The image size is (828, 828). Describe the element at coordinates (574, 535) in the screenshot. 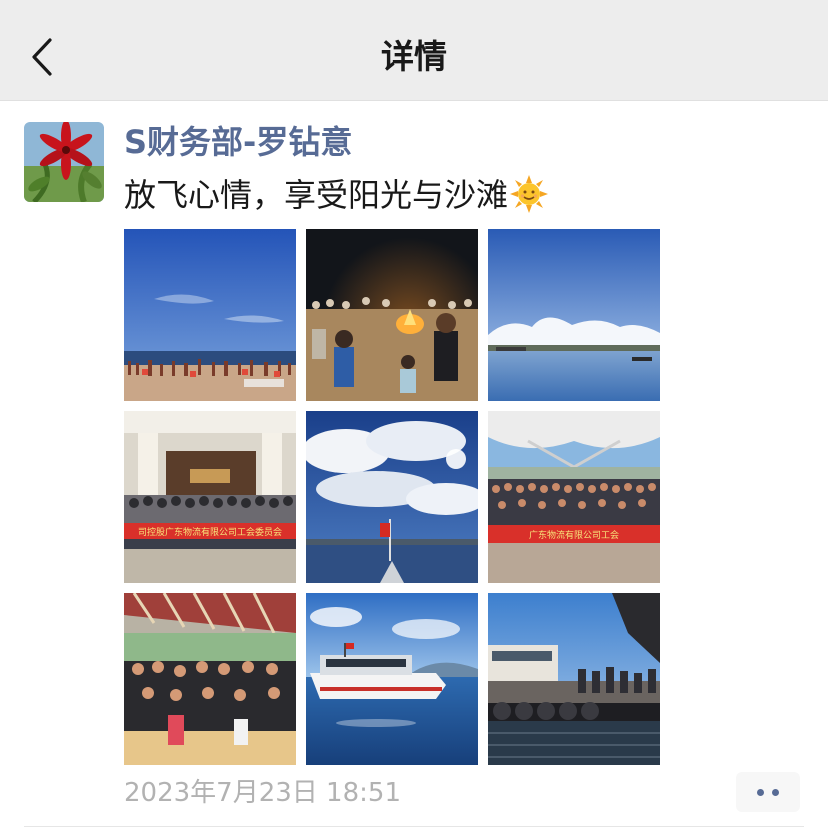

I see `banner-text: 广东物流有限公司工会` at that location.